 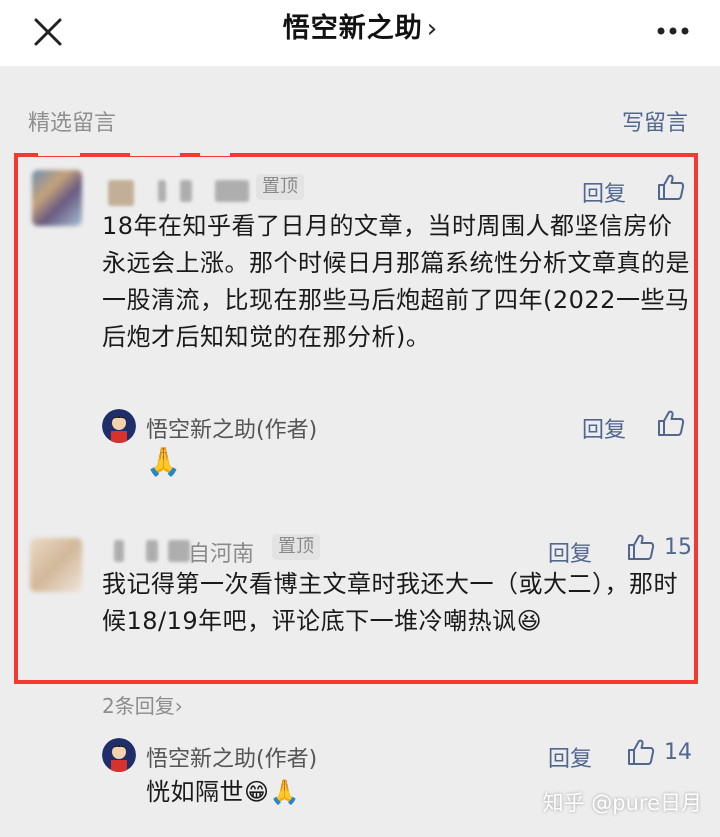 What do you see at coordinates (223, 792) in the screenshot?
I see `reply-content: 恍如隔世😁🙏` at bounding box center [223, 792].